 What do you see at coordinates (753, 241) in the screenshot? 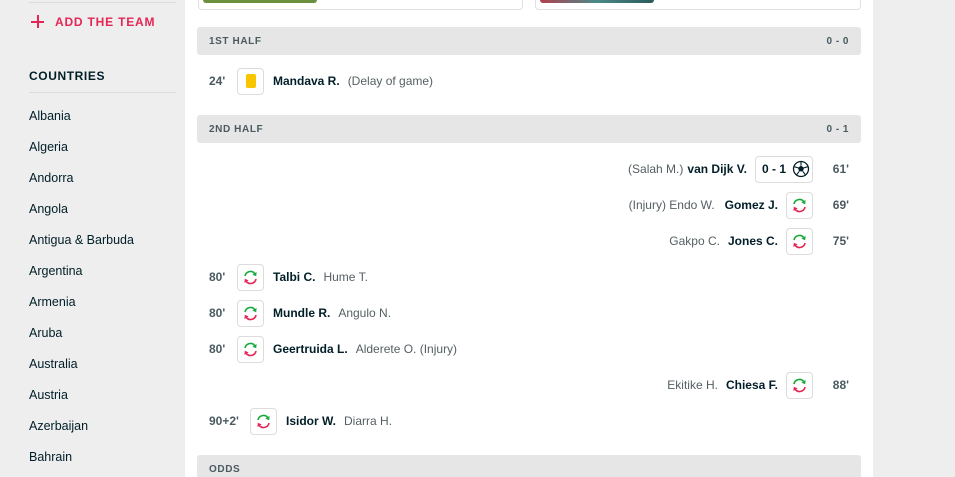
I see `player-name: Jones C.` at bounding box center [753, 241].